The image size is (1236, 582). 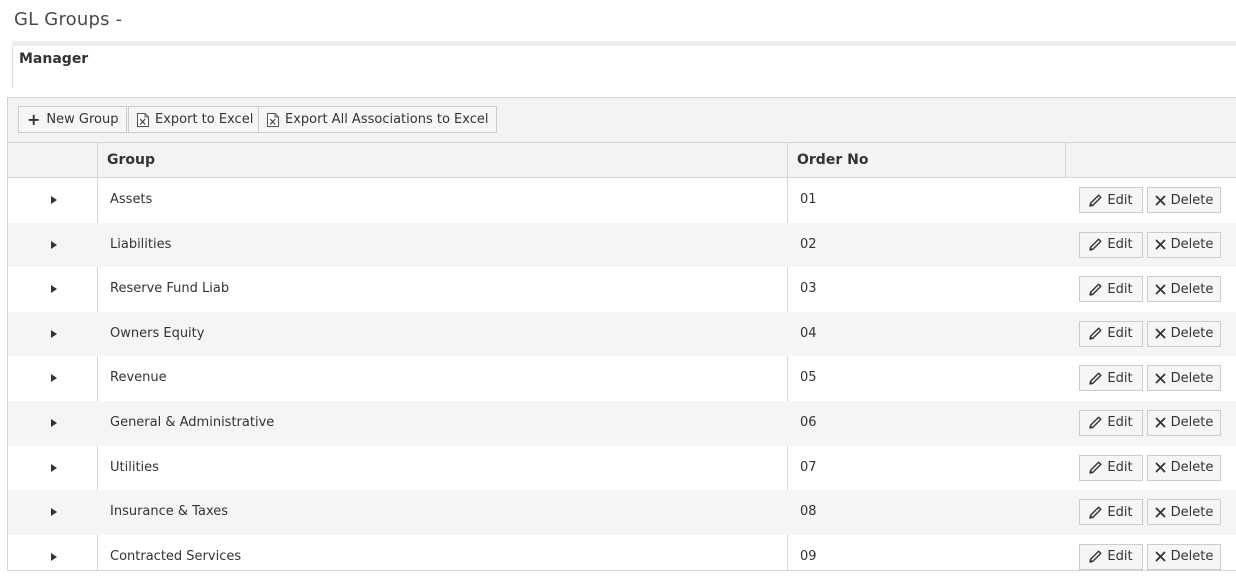 I want to click on order-no-cell: 08, so click(x=808, y=512).